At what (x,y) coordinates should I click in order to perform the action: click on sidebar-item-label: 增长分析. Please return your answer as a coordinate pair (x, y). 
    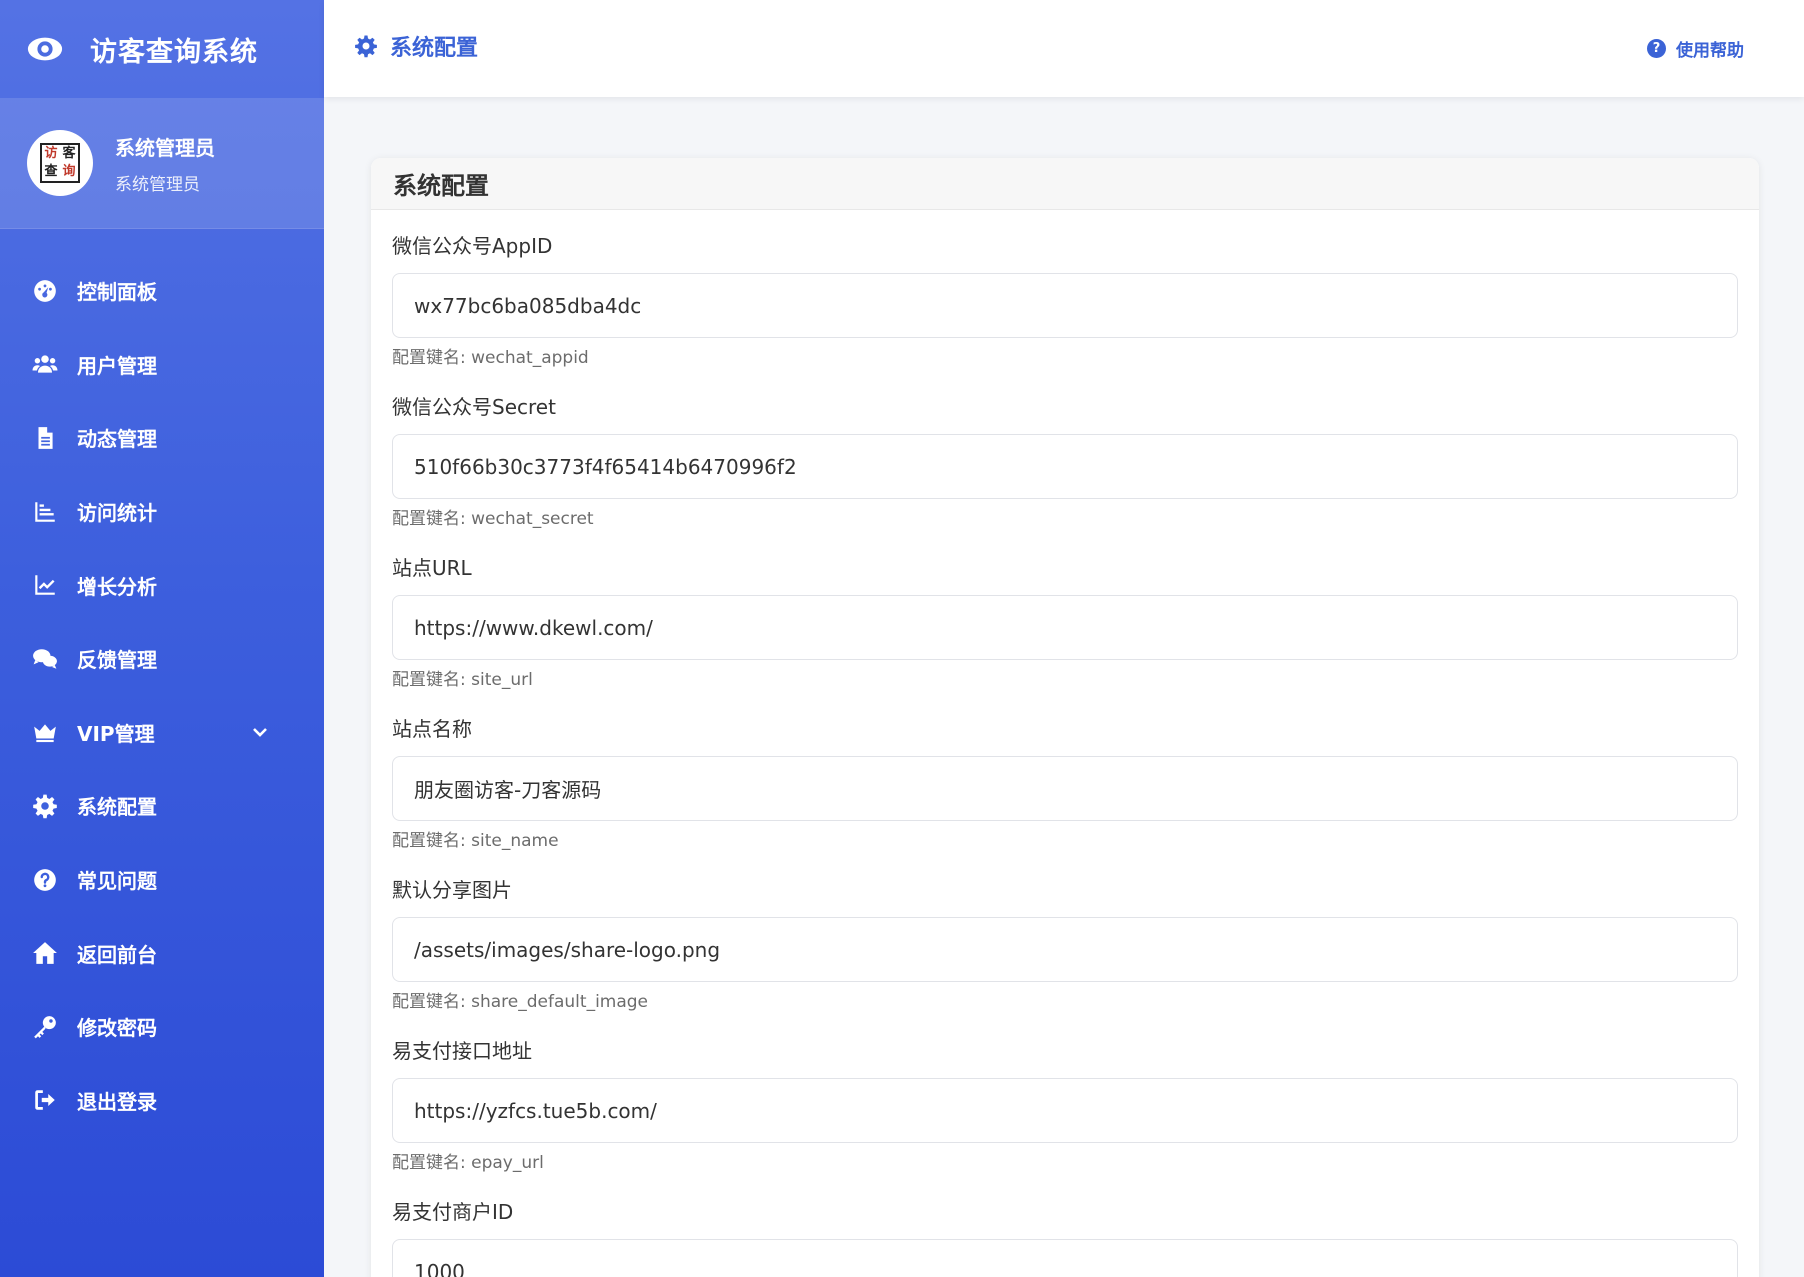
    Looking at the image, I should click on (117, 586).